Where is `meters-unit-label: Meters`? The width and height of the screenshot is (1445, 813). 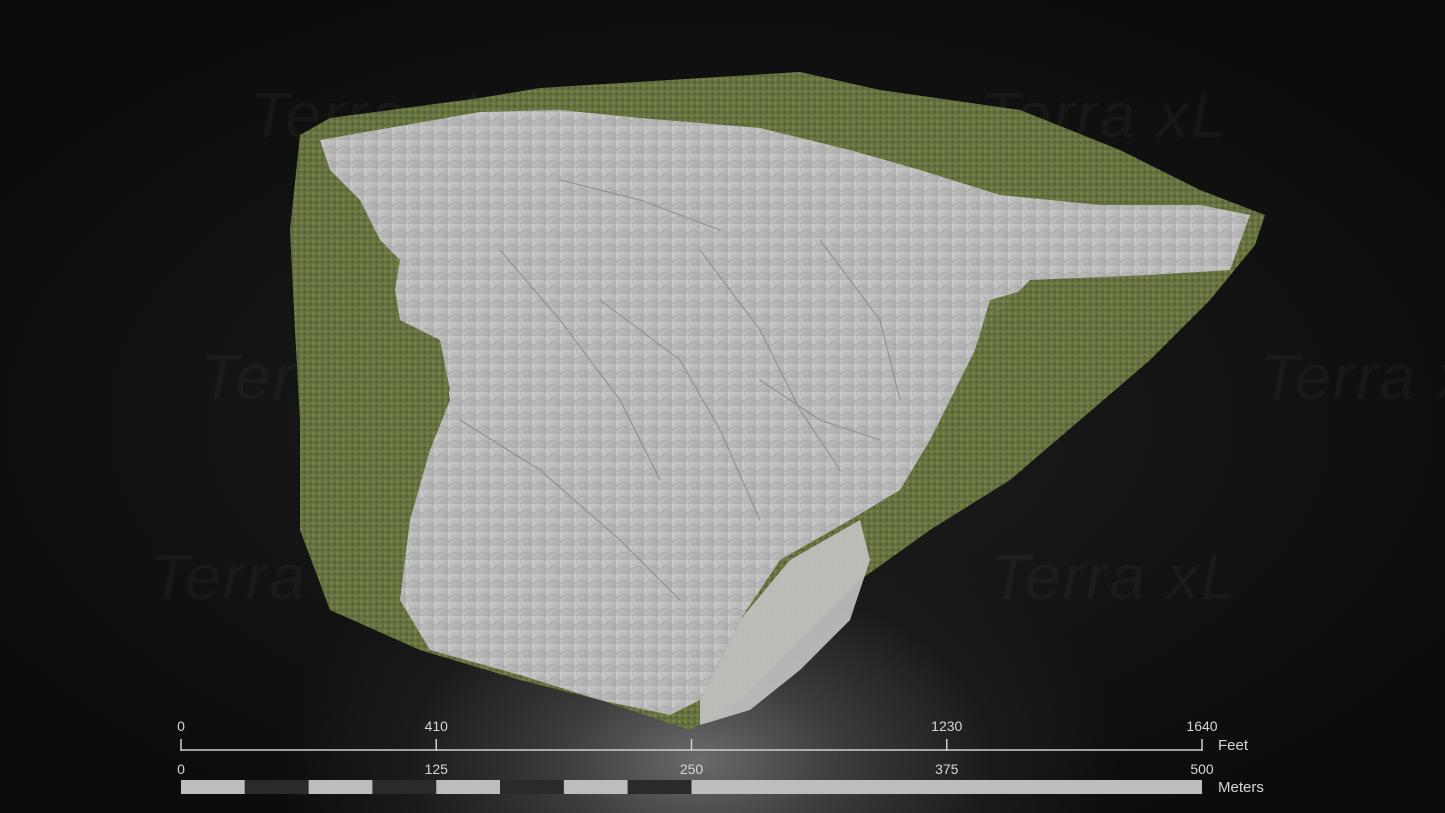 meters-unit-label: Meters is located at coordinates (1241, 787).